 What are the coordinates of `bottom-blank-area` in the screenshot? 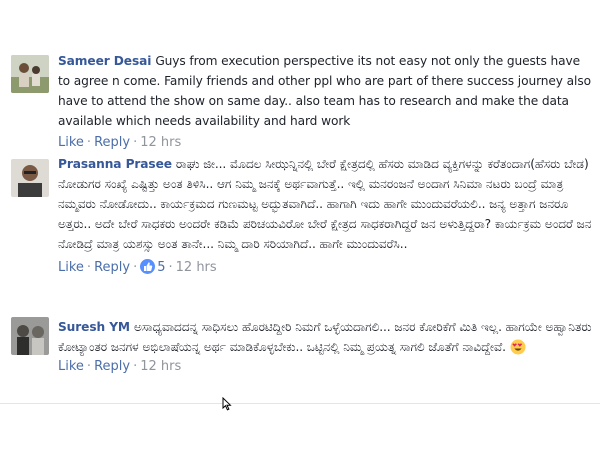 It's located at (300, 427).